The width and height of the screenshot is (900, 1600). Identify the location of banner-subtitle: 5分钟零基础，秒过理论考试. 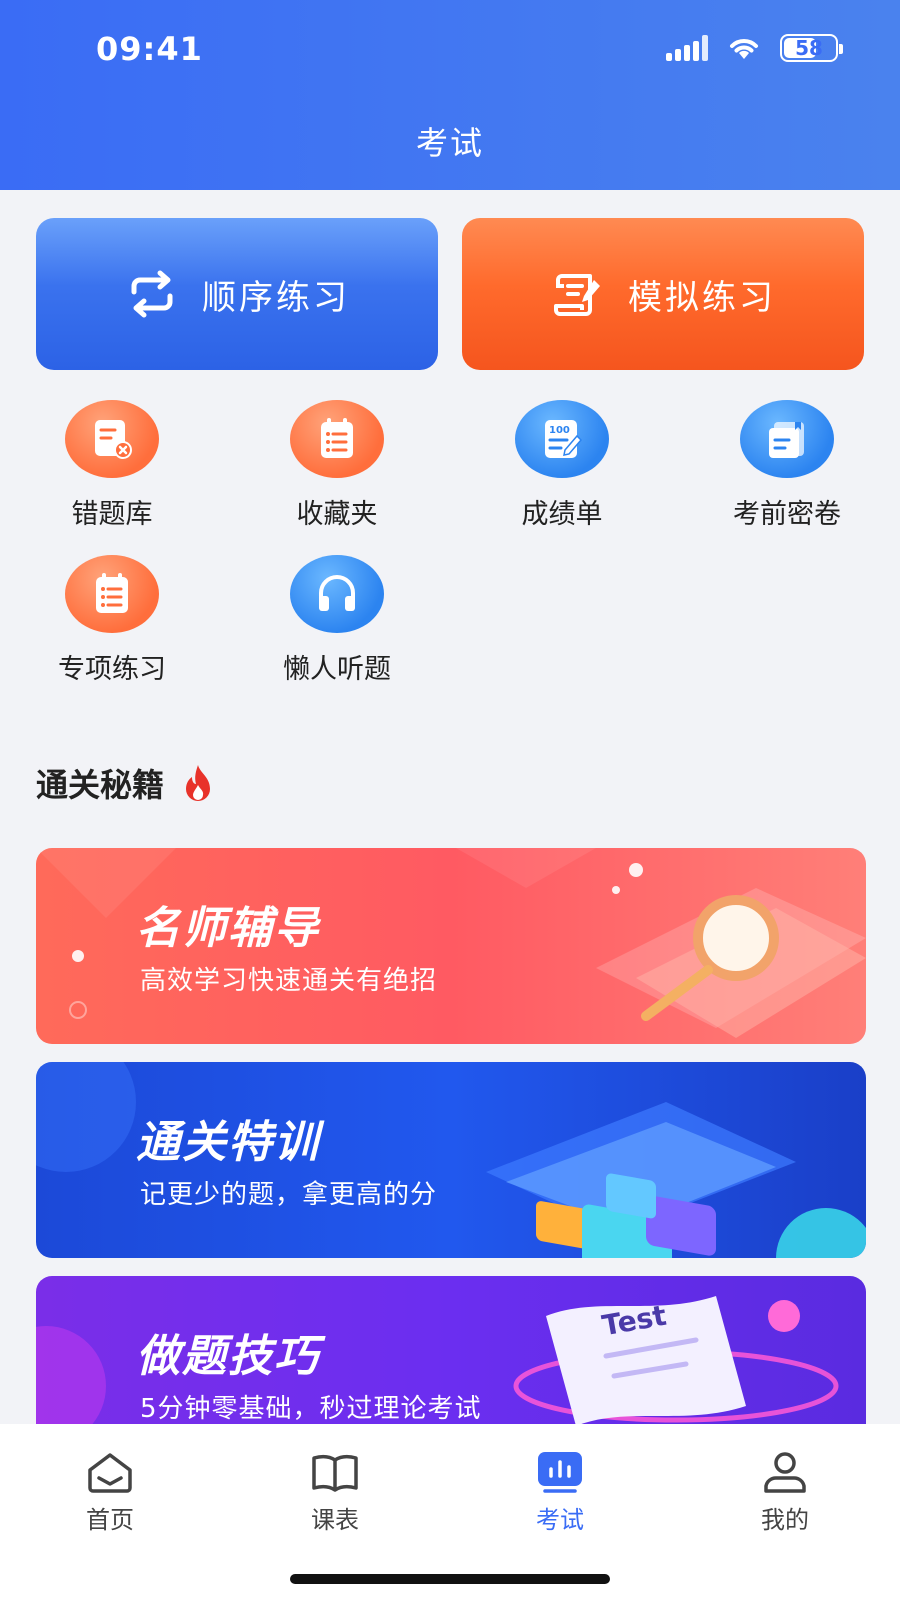
(311, 1409).